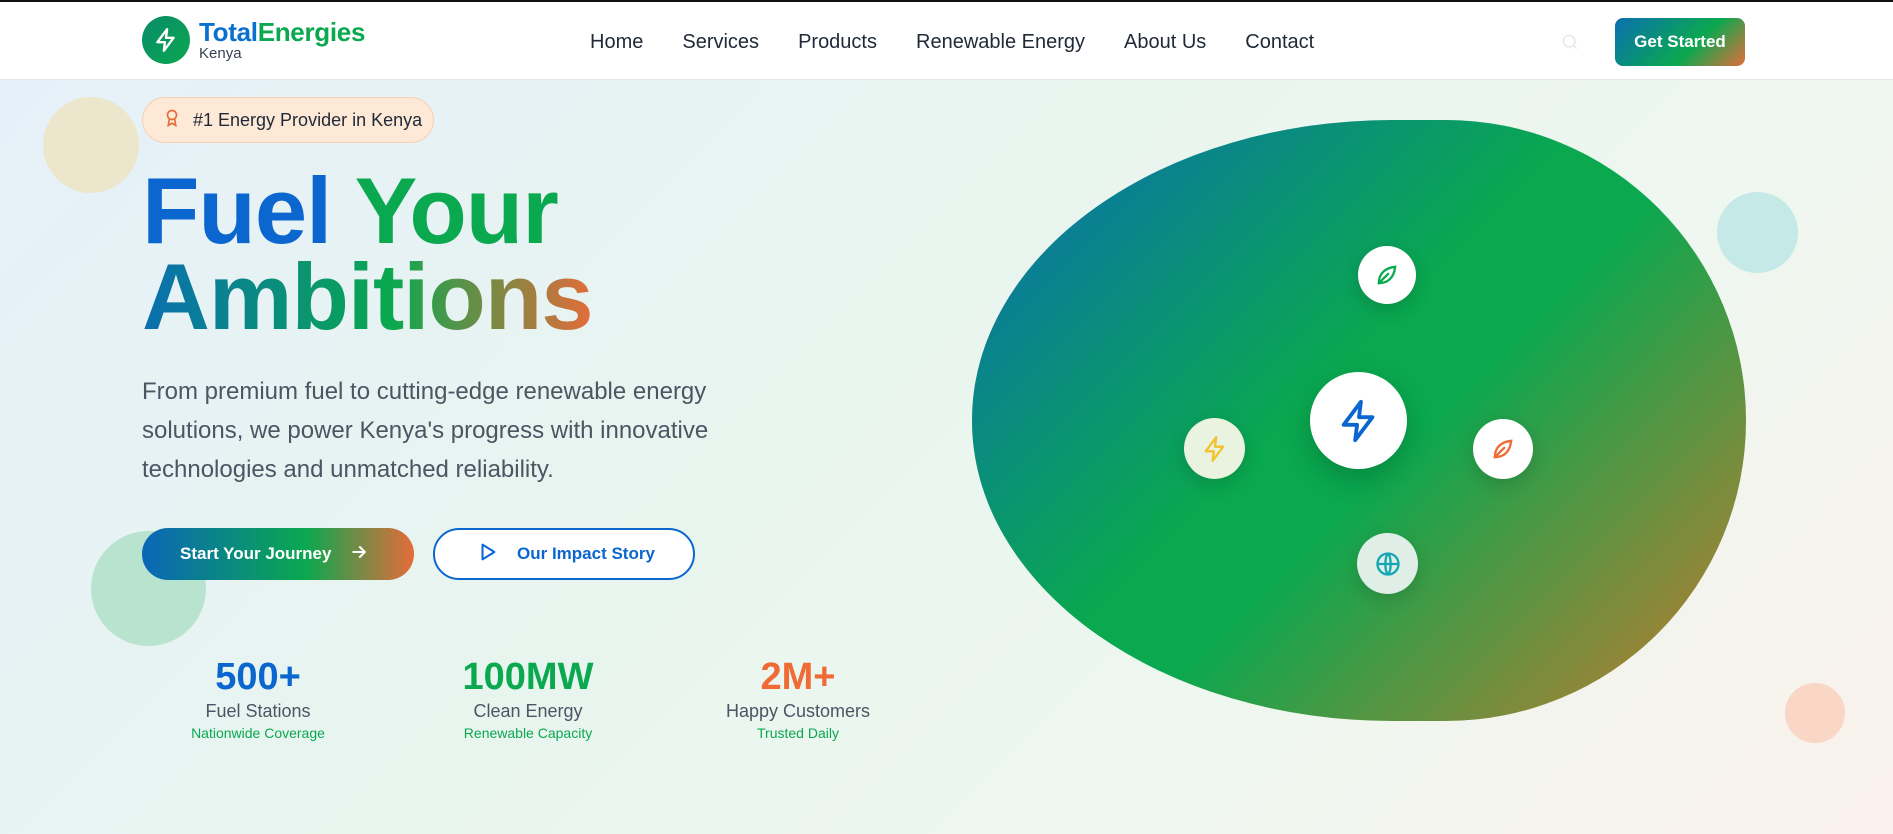 This screenshot has width=1893, height=834. Describe the element at coordinates (616, 42) in the screenshot. I see `nav-home: Home` at that location.